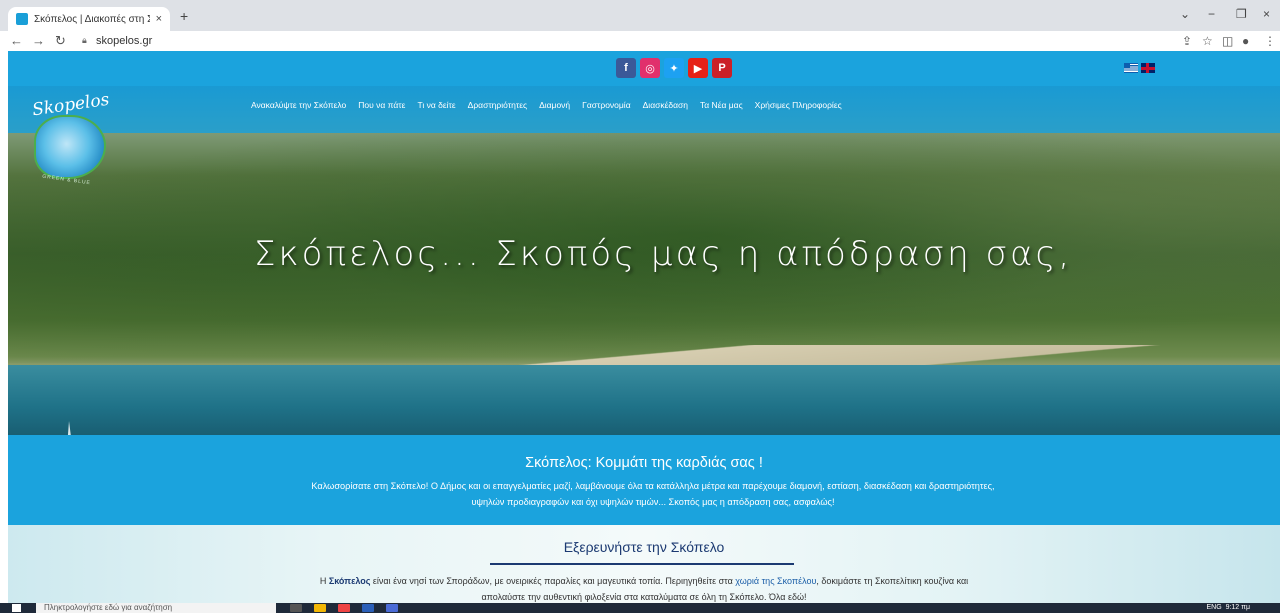 The image size is (1280, 613). Describe the element at coordinates (344, 608) in the screenshot. I see `chrome-icon` at that location.